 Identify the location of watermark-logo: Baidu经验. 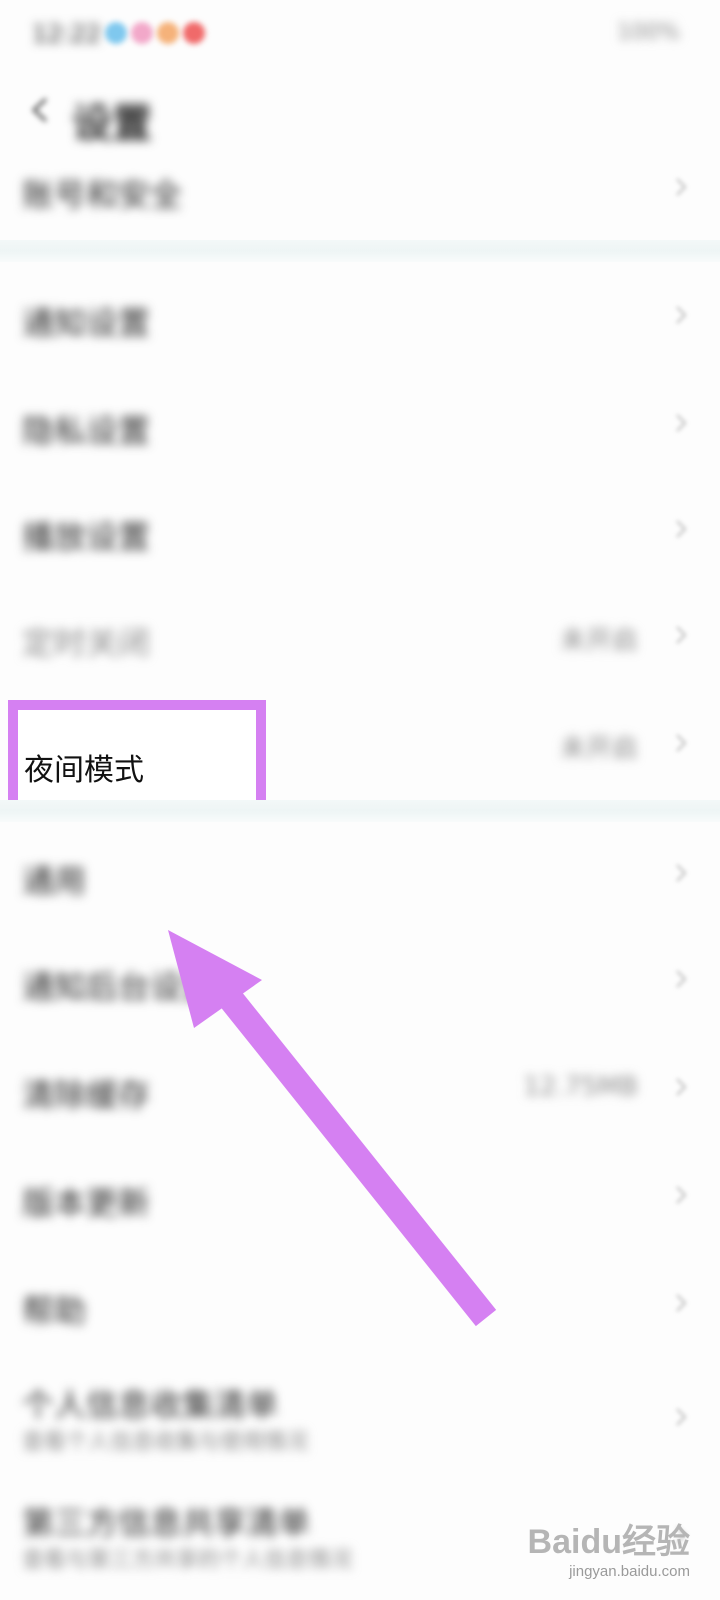
(608, 1542).